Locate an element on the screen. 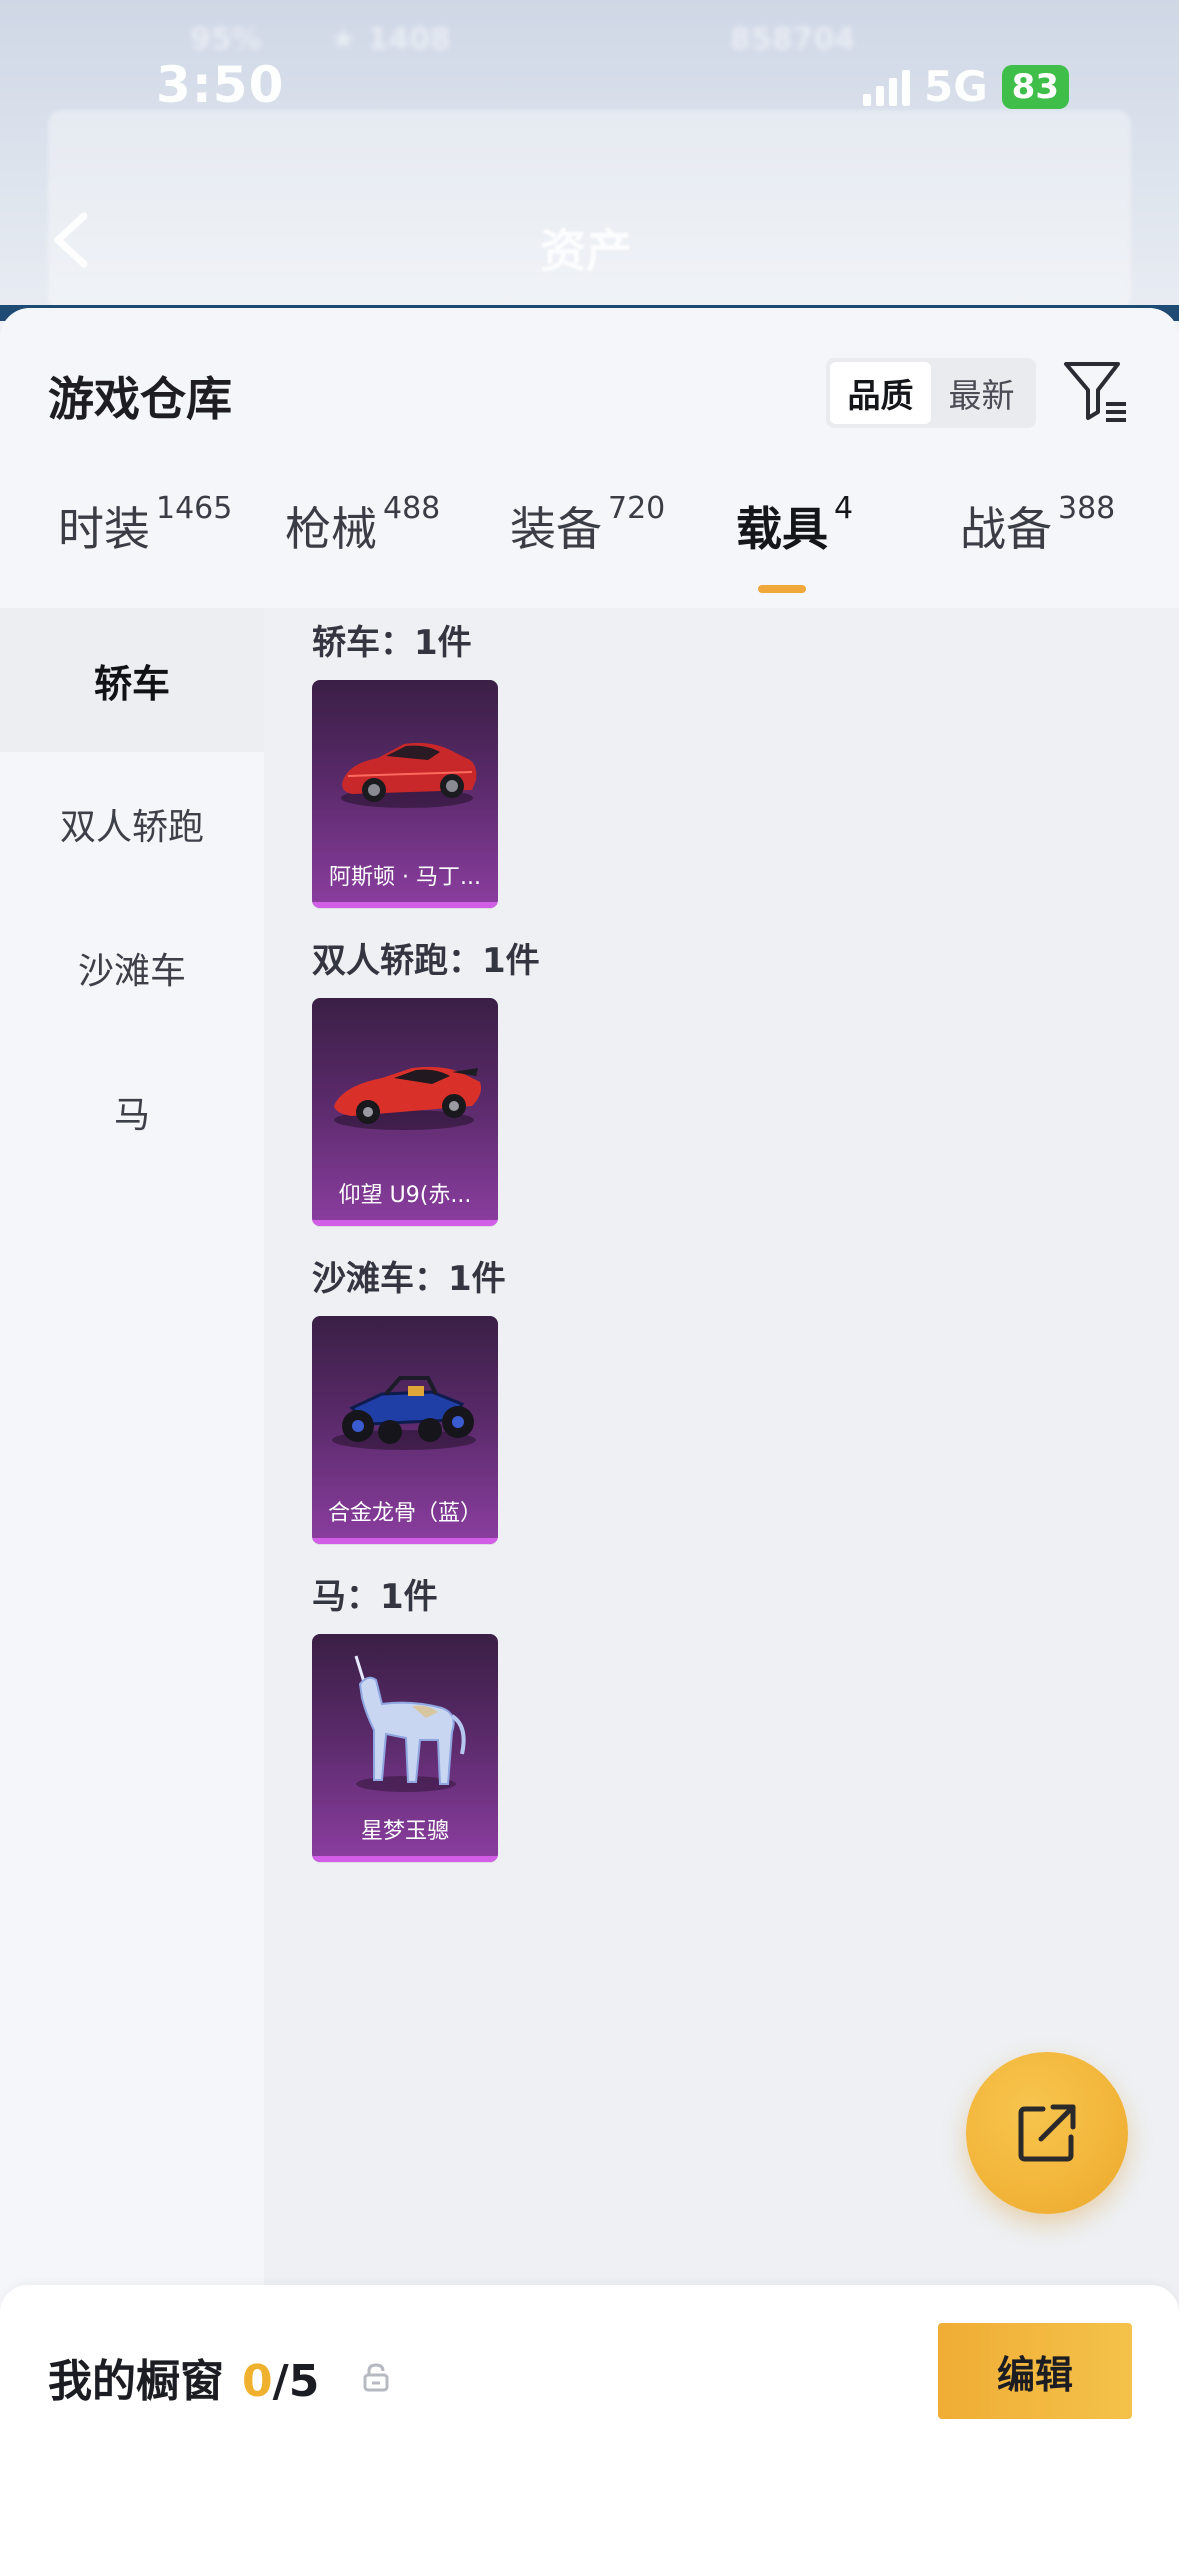  sort-quality-button: 品质 is located at coordinates (880, 393).